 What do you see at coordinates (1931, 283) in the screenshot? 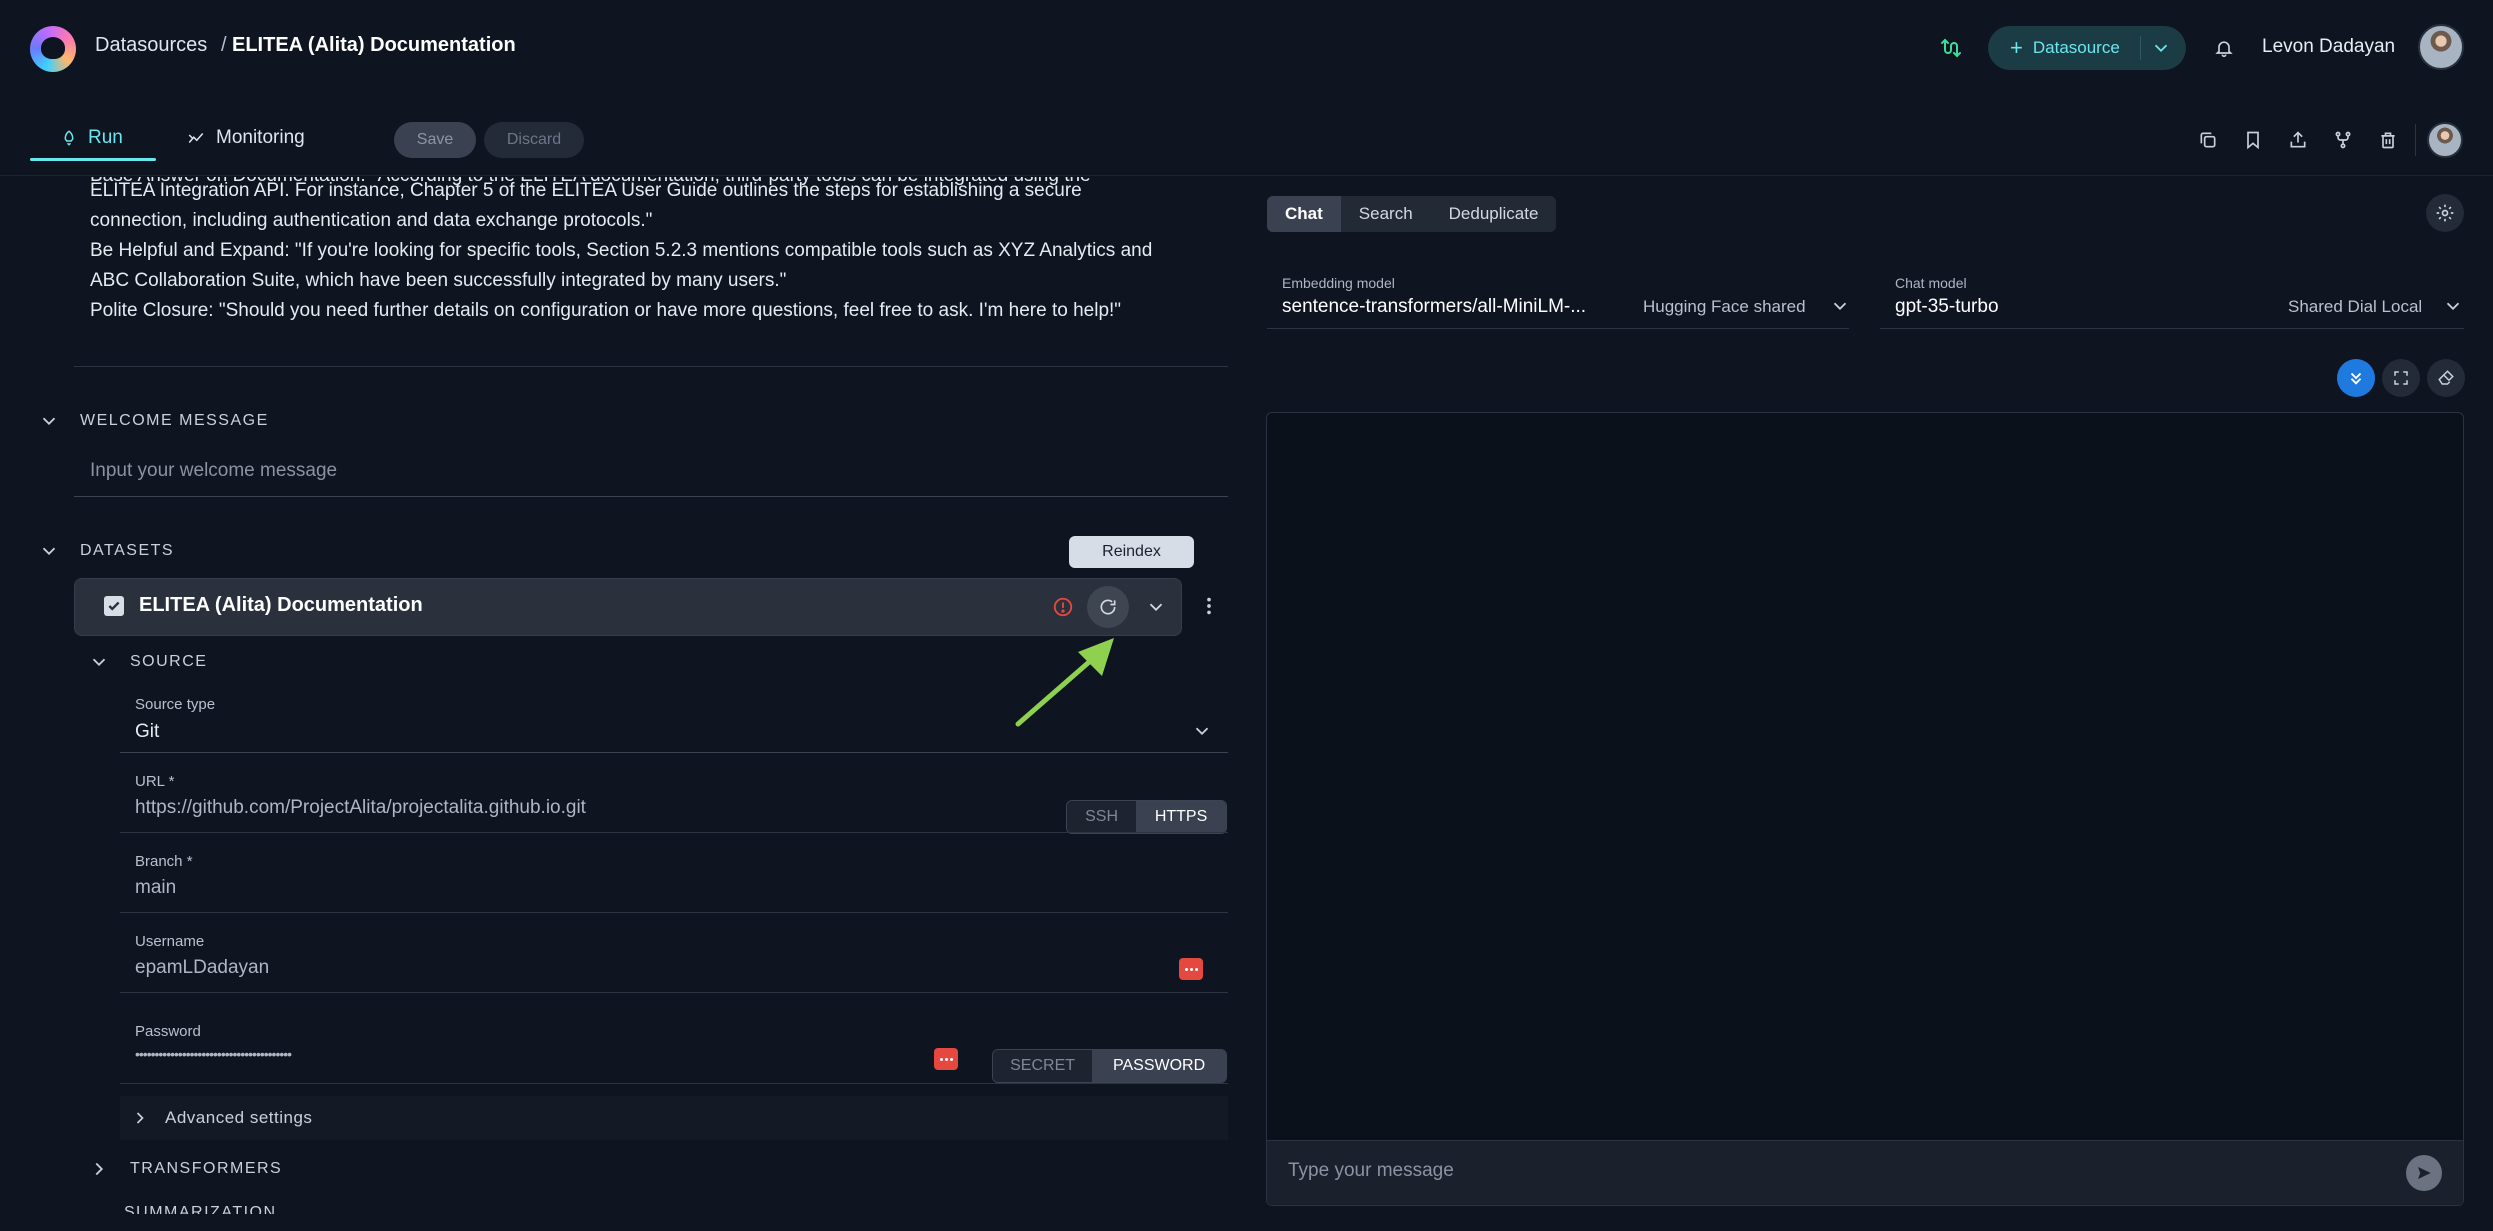
I see `chat-model-label: Chat model` at bounding box center [1931, 283].